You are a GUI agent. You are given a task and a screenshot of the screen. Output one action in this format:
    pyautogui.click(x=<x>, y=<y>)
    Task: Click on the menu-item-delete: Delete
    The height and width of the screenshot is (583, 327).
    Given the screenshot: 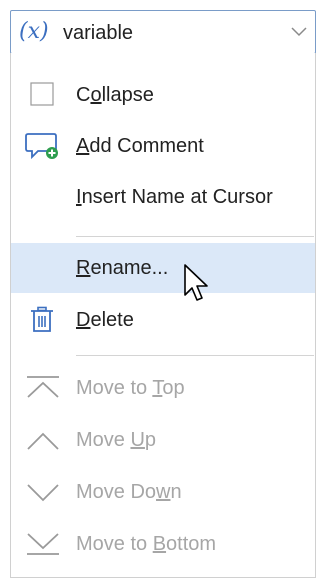 What is the action you would take?
    pyautogui.click(x=163, y=320)
    